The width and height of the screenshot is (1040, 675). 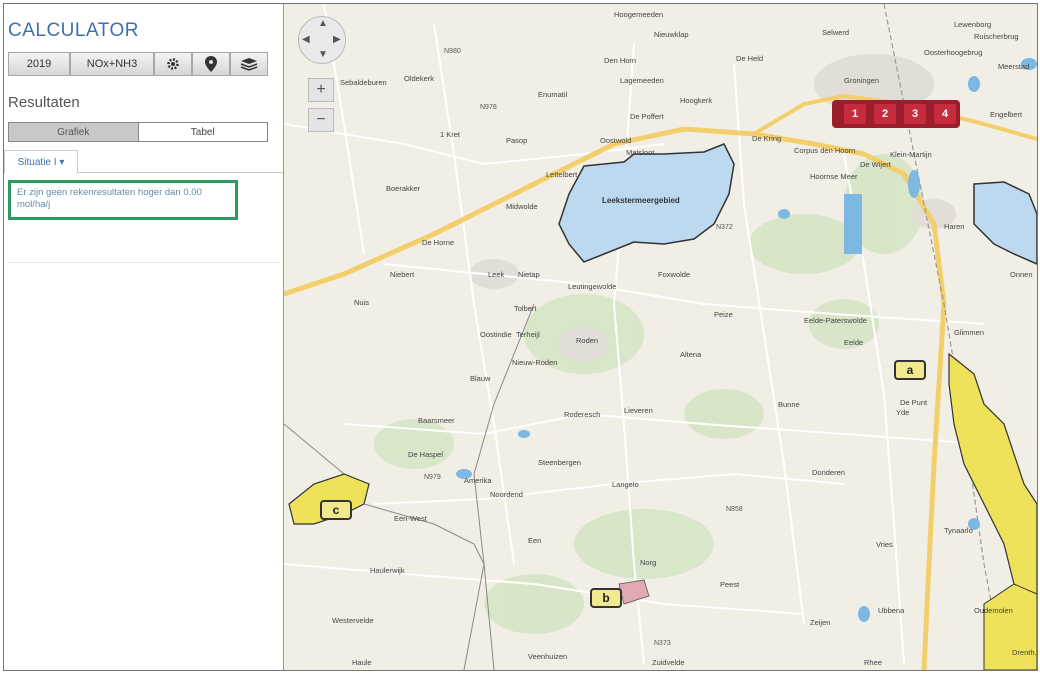 What do you see at coordinates (891, 610) in the screenshot?
I see `place-label: Ubbena` at bounding box center [891, 610].